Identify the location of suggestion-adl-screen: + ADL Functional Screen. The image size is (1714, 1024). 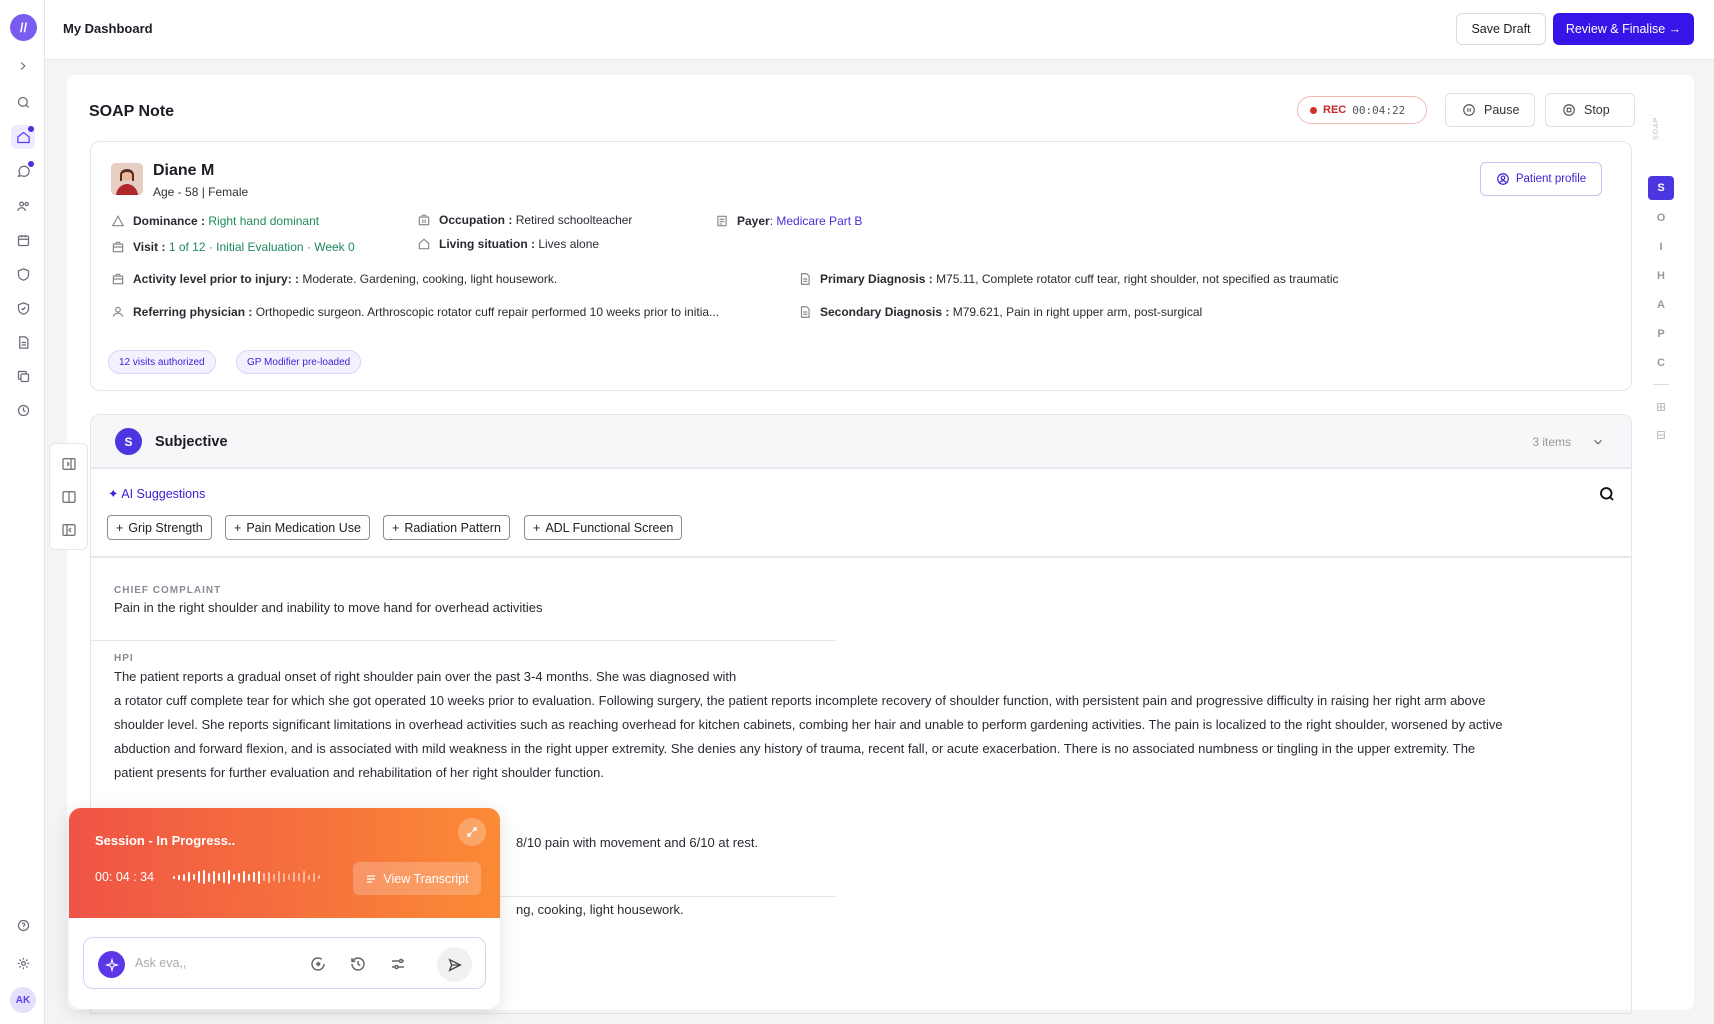
(603, 527).